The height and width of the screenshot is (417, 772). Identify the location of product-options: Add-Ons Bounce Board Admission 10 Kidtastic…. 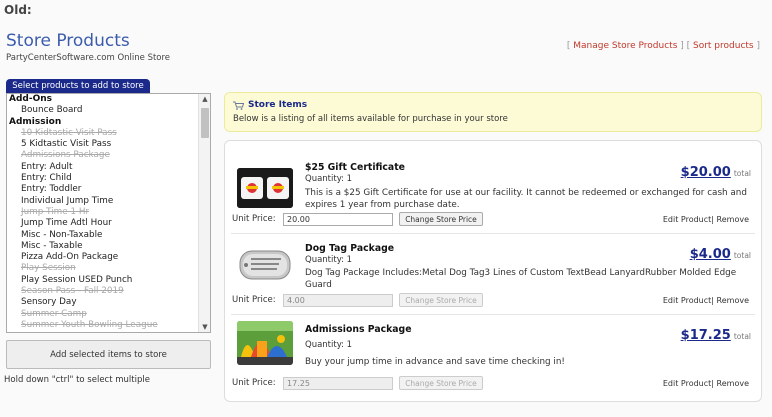
(102, 213).